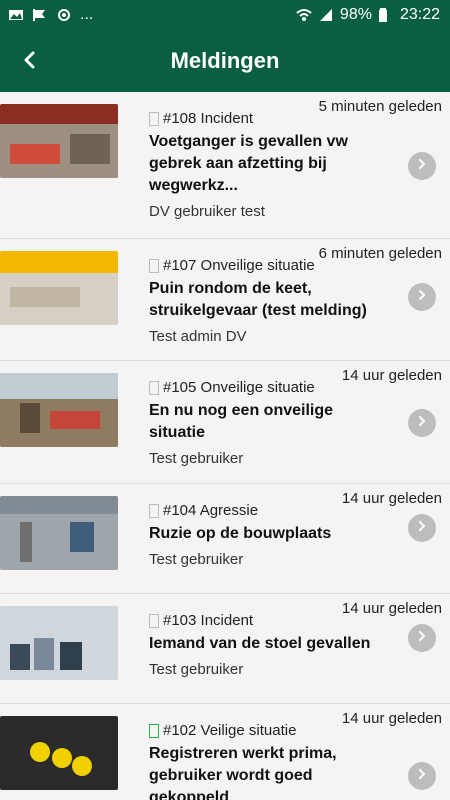 This screenshot has width=450, height=800. I want to click on item-id-category: #105 Onveilige situatie, so click(239, 387).